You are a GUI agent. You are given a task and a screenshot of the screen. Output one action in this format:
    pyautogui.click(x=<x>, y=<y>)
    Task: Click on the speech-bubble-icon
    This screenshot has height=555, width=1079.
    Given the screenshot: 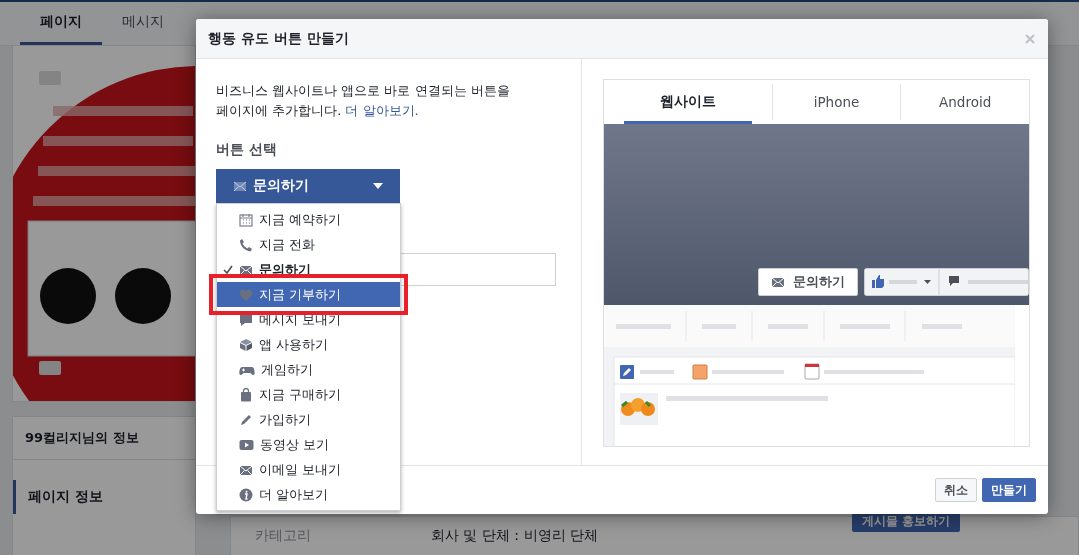 What is the action you would take?
    pyautogui.click(x=246, y=319)
    